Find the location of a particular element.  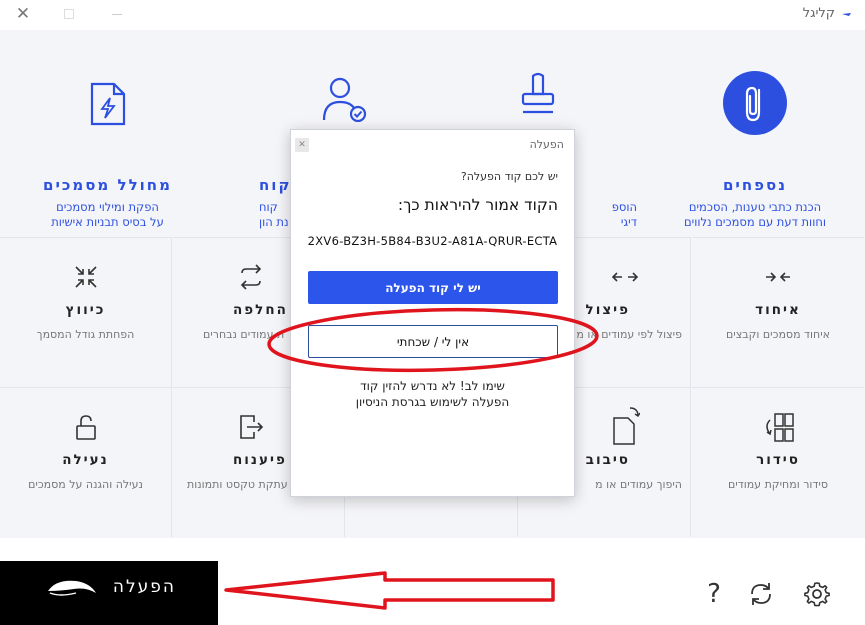

user-check-icon is located at coordinates (344, 99).